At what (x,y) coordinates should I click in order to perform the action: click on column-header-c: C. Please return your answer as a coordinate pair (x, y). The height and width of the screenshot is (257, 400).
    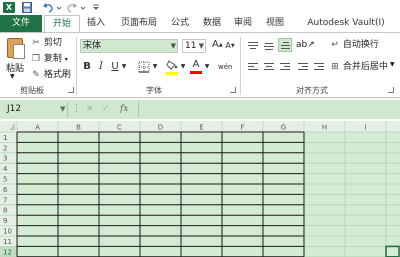
    Looking at the image, I should click on (119, 128).